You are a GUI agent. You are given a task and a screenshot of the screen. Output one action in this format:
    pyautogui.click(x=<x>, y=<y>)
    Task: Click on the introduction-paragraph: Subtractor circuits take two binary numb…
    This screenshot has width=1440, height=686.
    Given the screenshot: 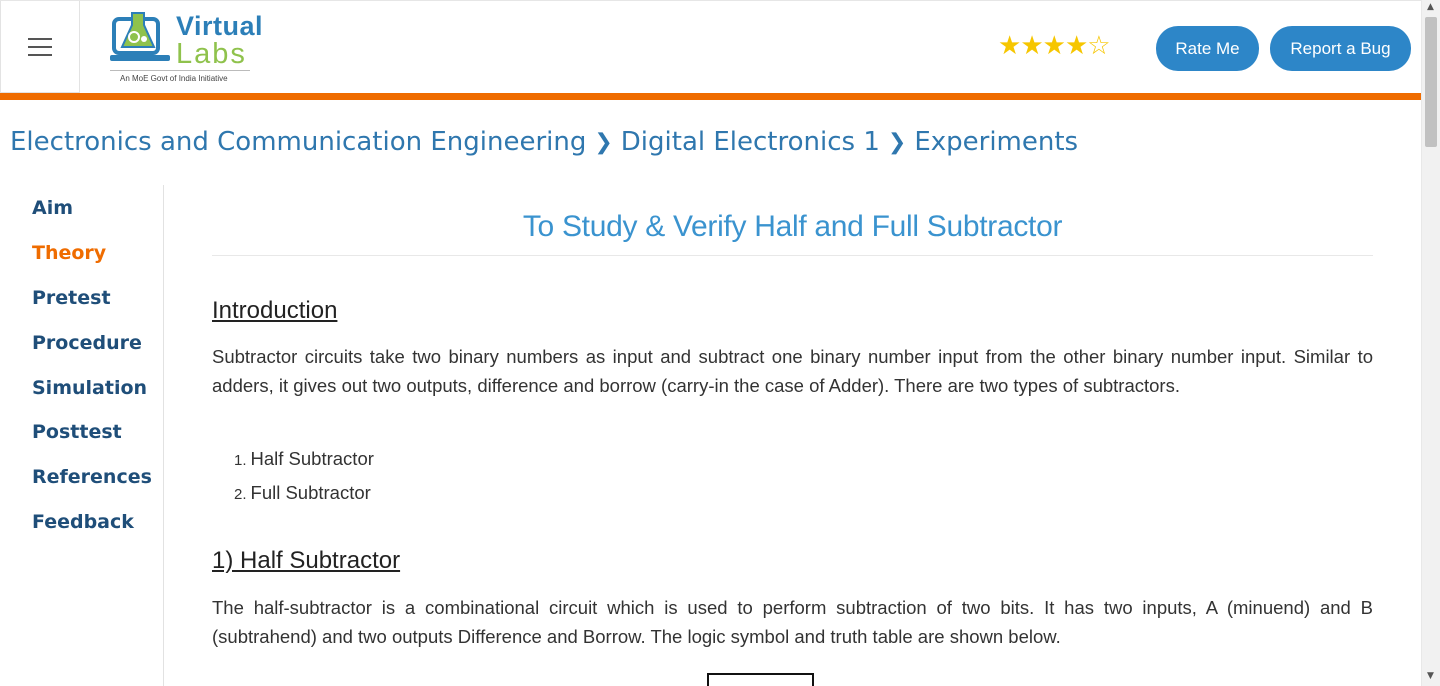 What is the action you would take?
    pyautogui.click(x=792, y=371)
    